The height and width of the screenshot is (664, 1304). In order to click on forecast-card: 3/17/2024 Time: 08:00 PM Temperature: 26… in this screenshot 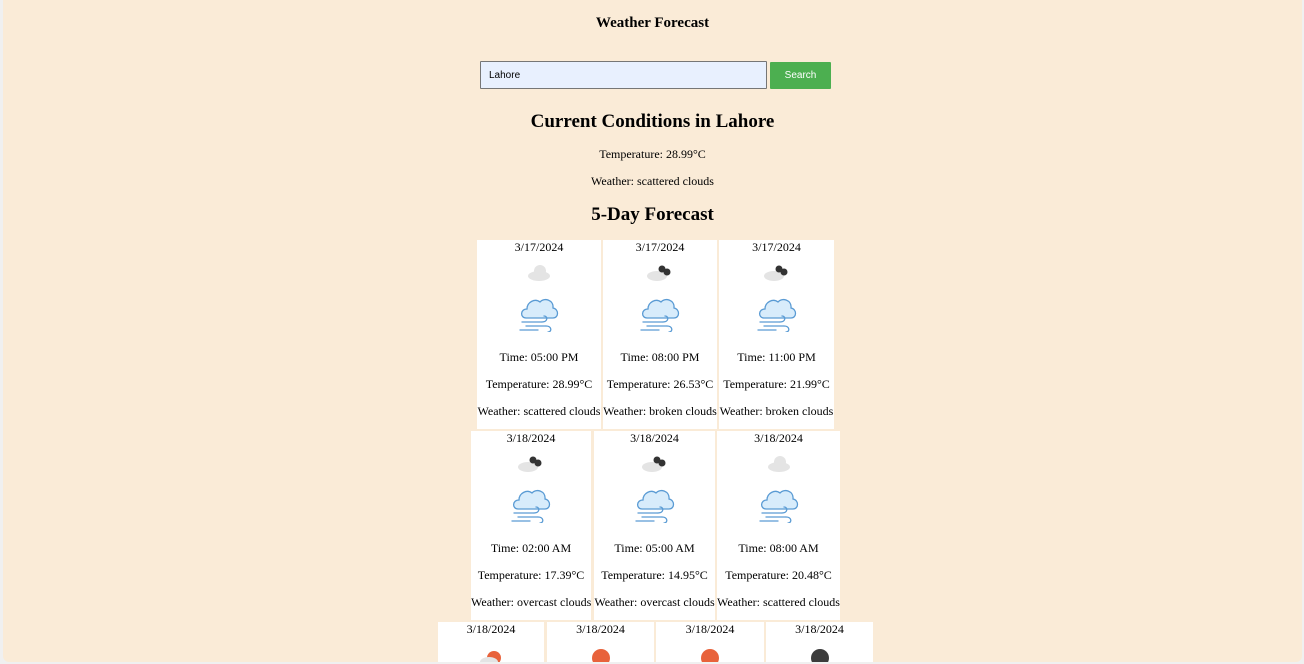, I will do `click(660, 334)`.